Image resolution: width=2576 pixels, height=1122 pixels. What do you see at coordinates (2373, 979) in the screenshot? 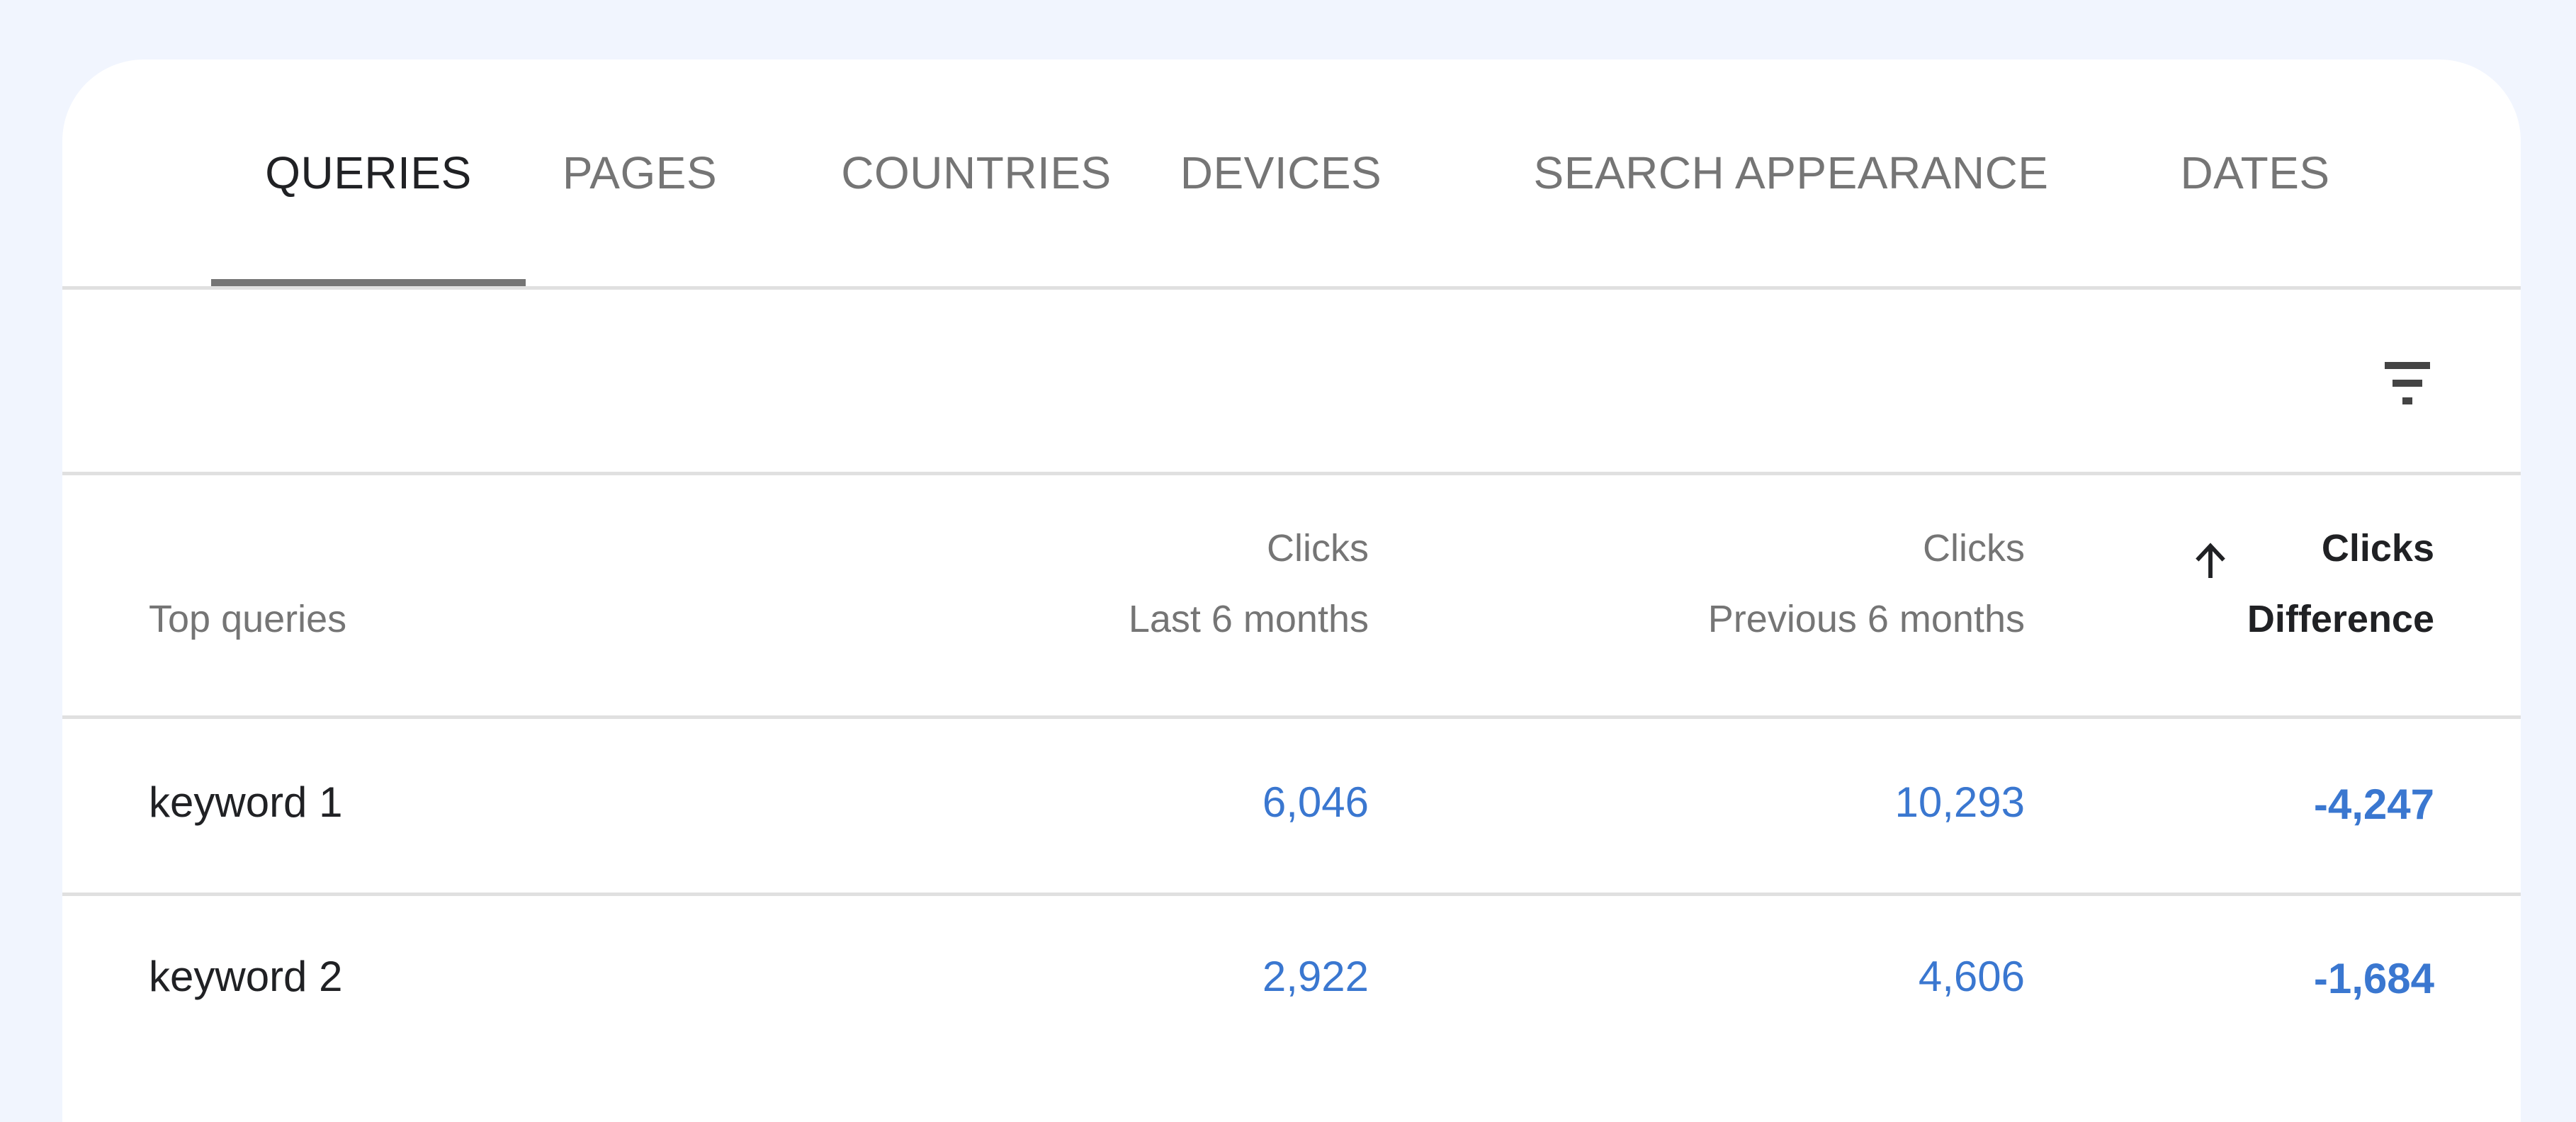
I see `clicks-difference-cell: -1,684` at bounding box center [2373, 979].